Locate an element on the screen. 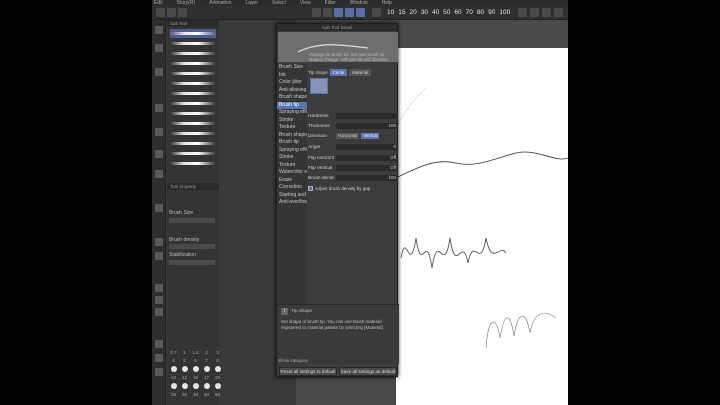  figure-icon is located at coordinates (159, 372).